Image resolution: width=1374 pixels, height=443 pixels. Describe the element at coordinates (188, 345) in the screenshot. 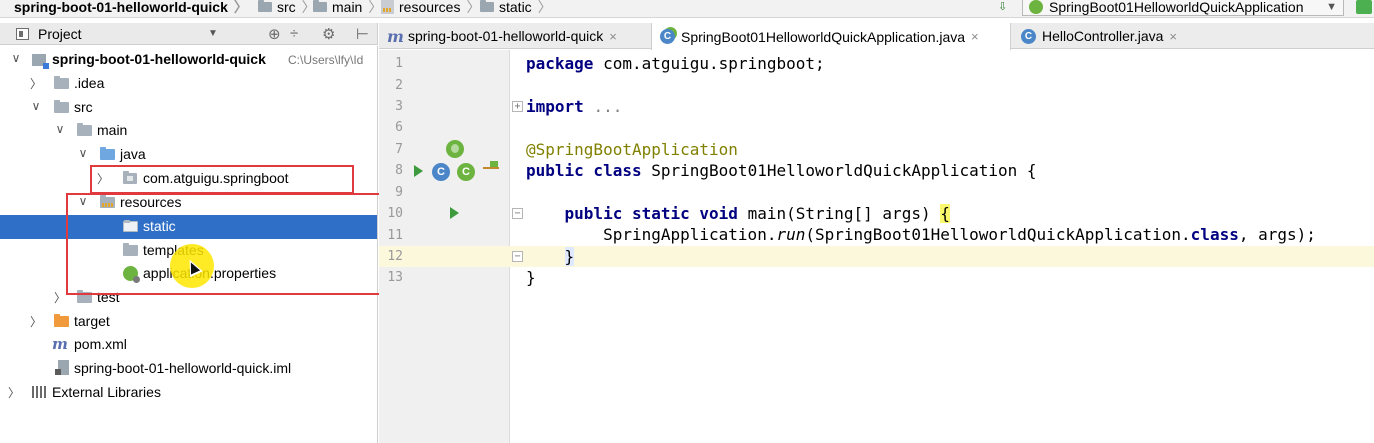

I see `tree-item-pom: m pom.xml` at that location.